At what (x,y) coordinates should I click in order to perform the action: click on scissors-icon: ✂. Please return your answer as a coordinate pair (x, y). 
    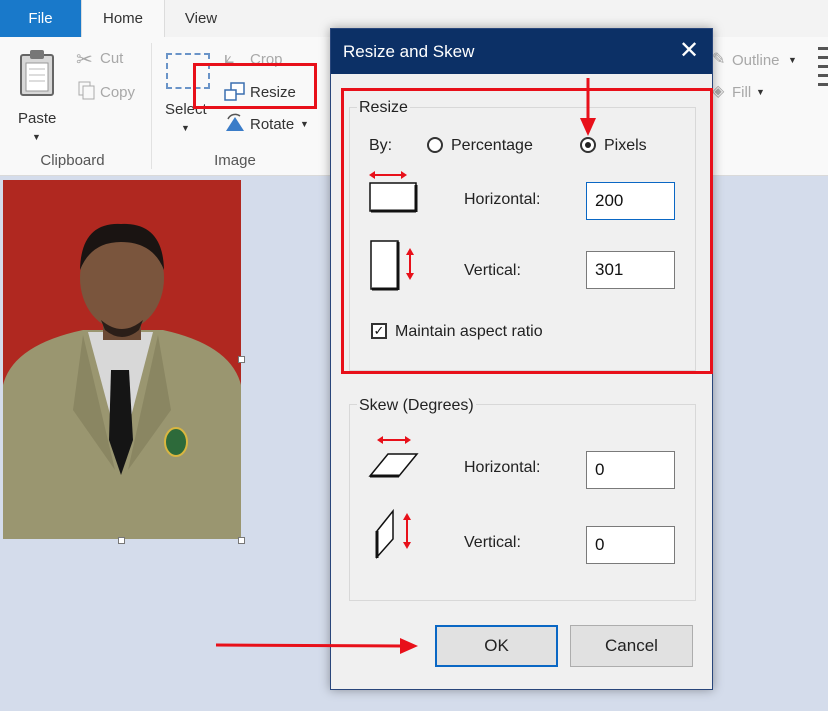
    Looking at the image, I should click on (84, 60).